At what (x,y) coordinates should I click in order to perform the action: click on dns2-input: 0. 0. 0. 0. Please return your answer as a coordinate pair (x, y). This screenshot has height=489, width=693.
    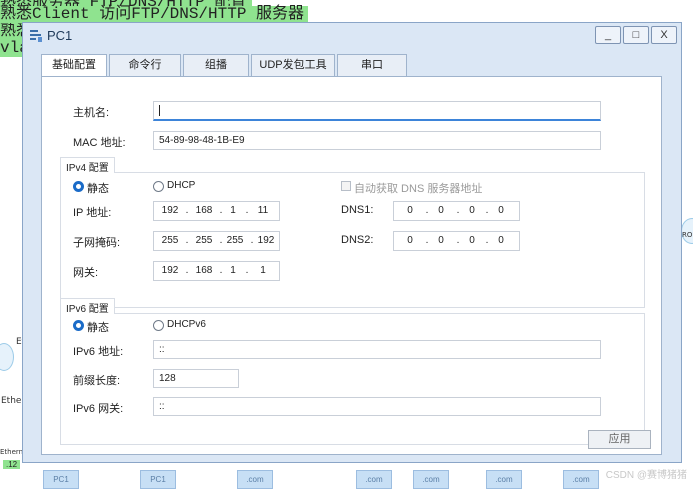
    Looking at the image, I should click on (456, 241).